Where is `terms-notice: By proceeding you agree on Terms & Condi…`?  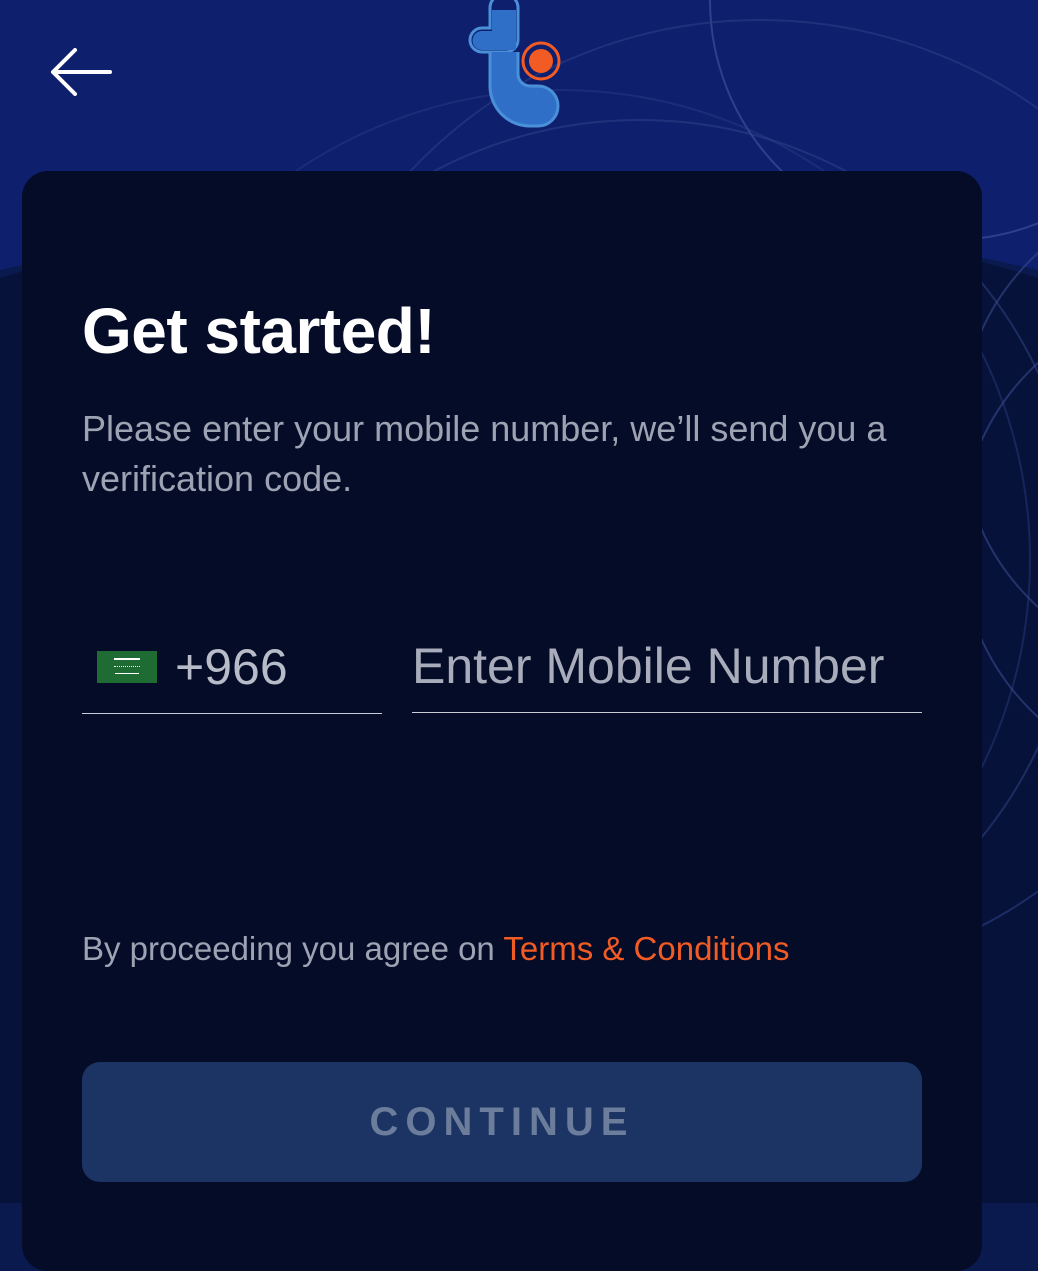 terms-notice: By proceeding you agree on Terms & Condi… is located at coordinates (435, 949).